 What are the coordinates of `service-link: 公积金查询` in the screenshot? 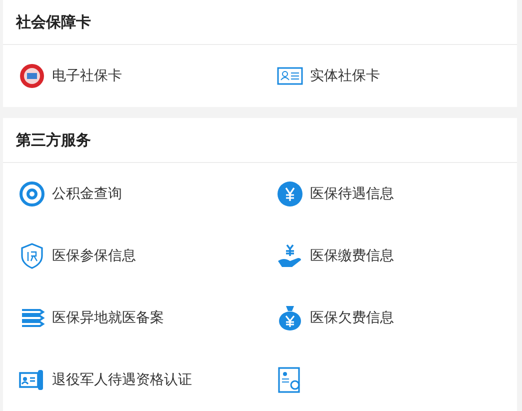 It's located at (87, 194).